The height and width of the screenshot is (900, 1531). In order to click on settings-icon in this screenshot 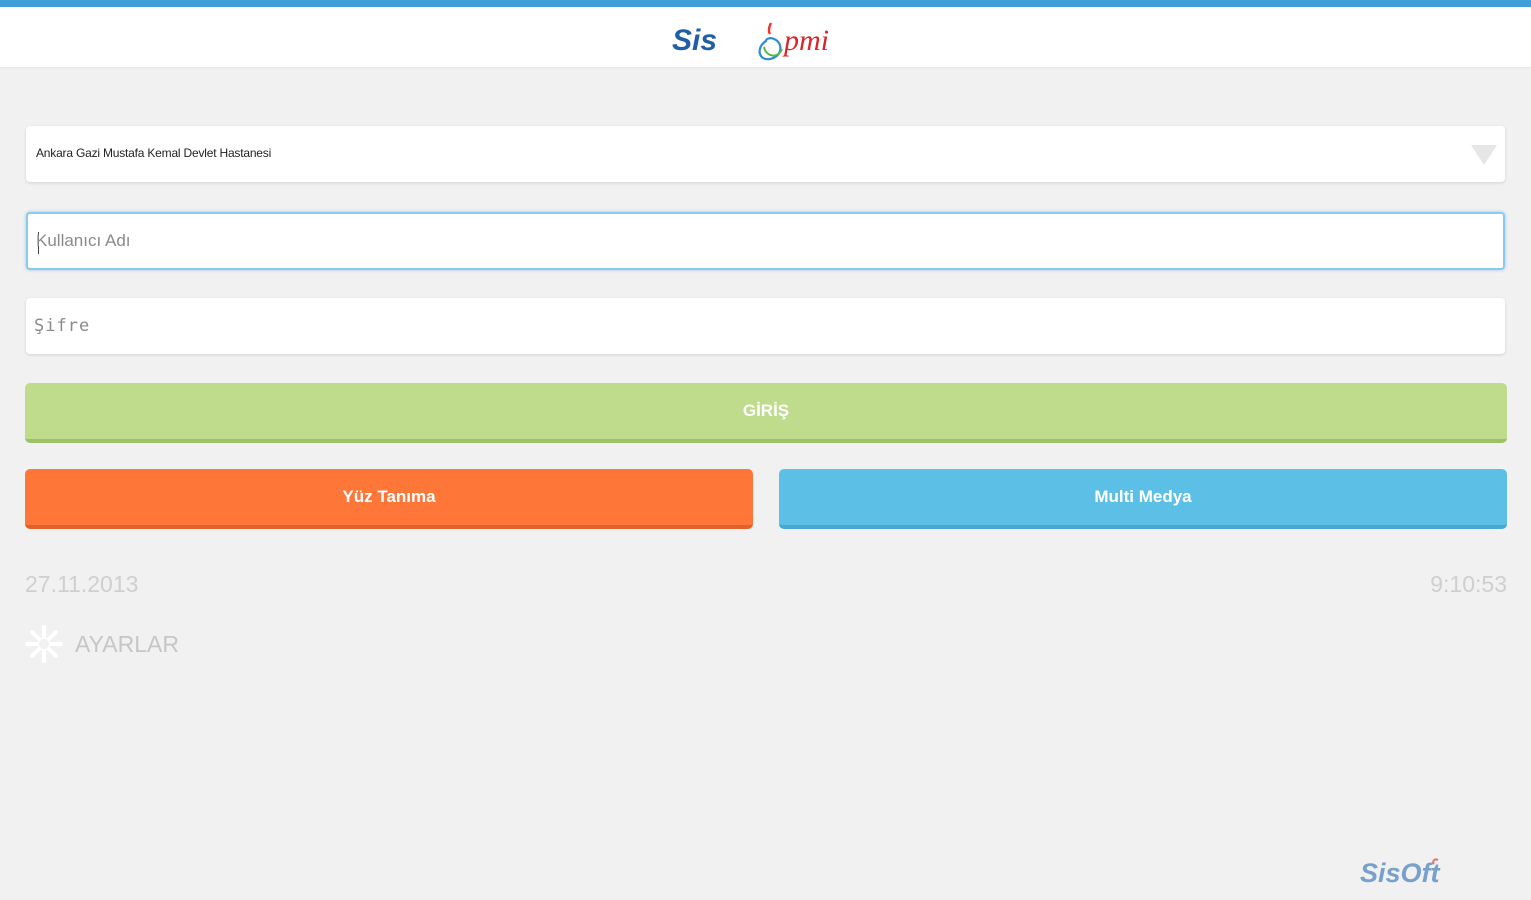, I will do `click(44, 644)`.